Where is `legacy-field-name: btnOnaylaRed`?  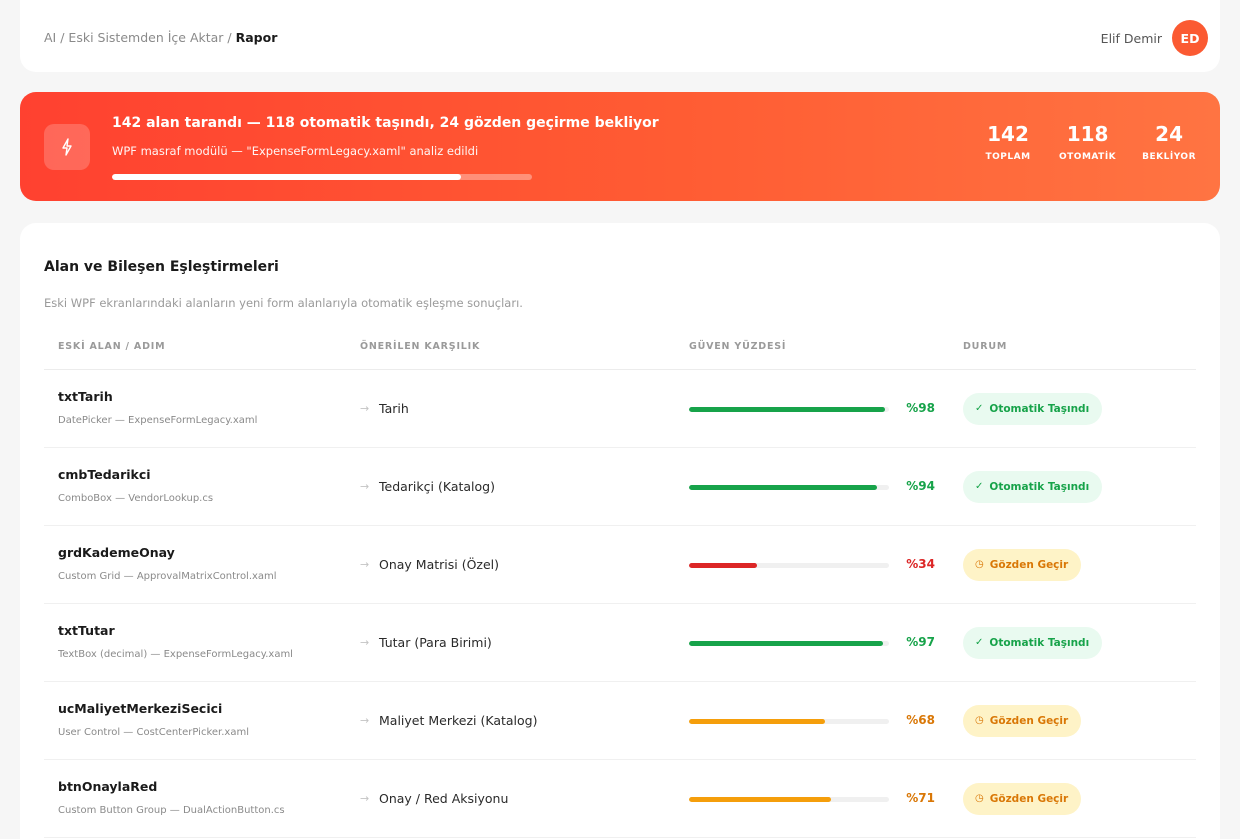 legacy-field-name: btnOnaylaRed is located at coordinates (108, 786).